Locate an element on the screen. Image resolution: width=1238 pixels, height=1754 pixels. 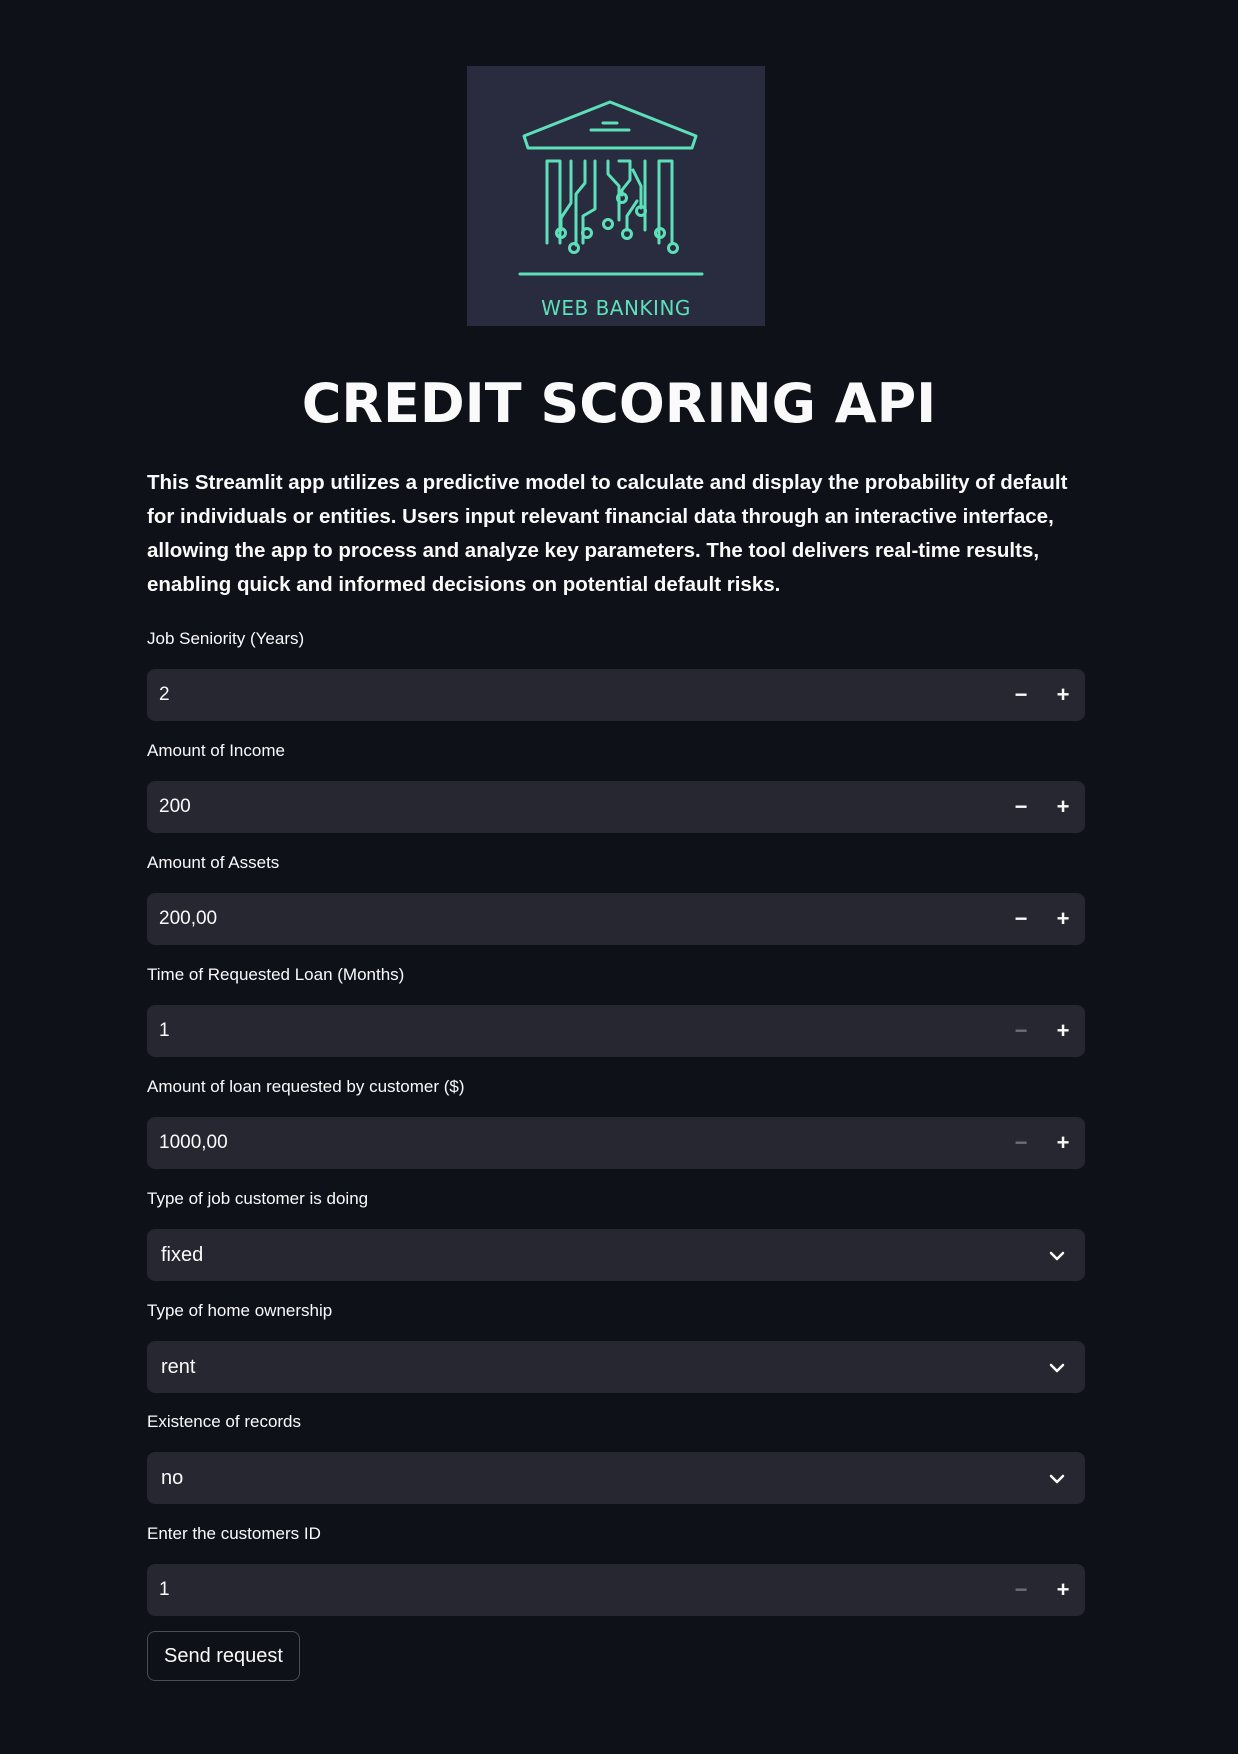
job-seniority-field: Job Seniority (Years) 2 − + is located at coordinates (616, 674).